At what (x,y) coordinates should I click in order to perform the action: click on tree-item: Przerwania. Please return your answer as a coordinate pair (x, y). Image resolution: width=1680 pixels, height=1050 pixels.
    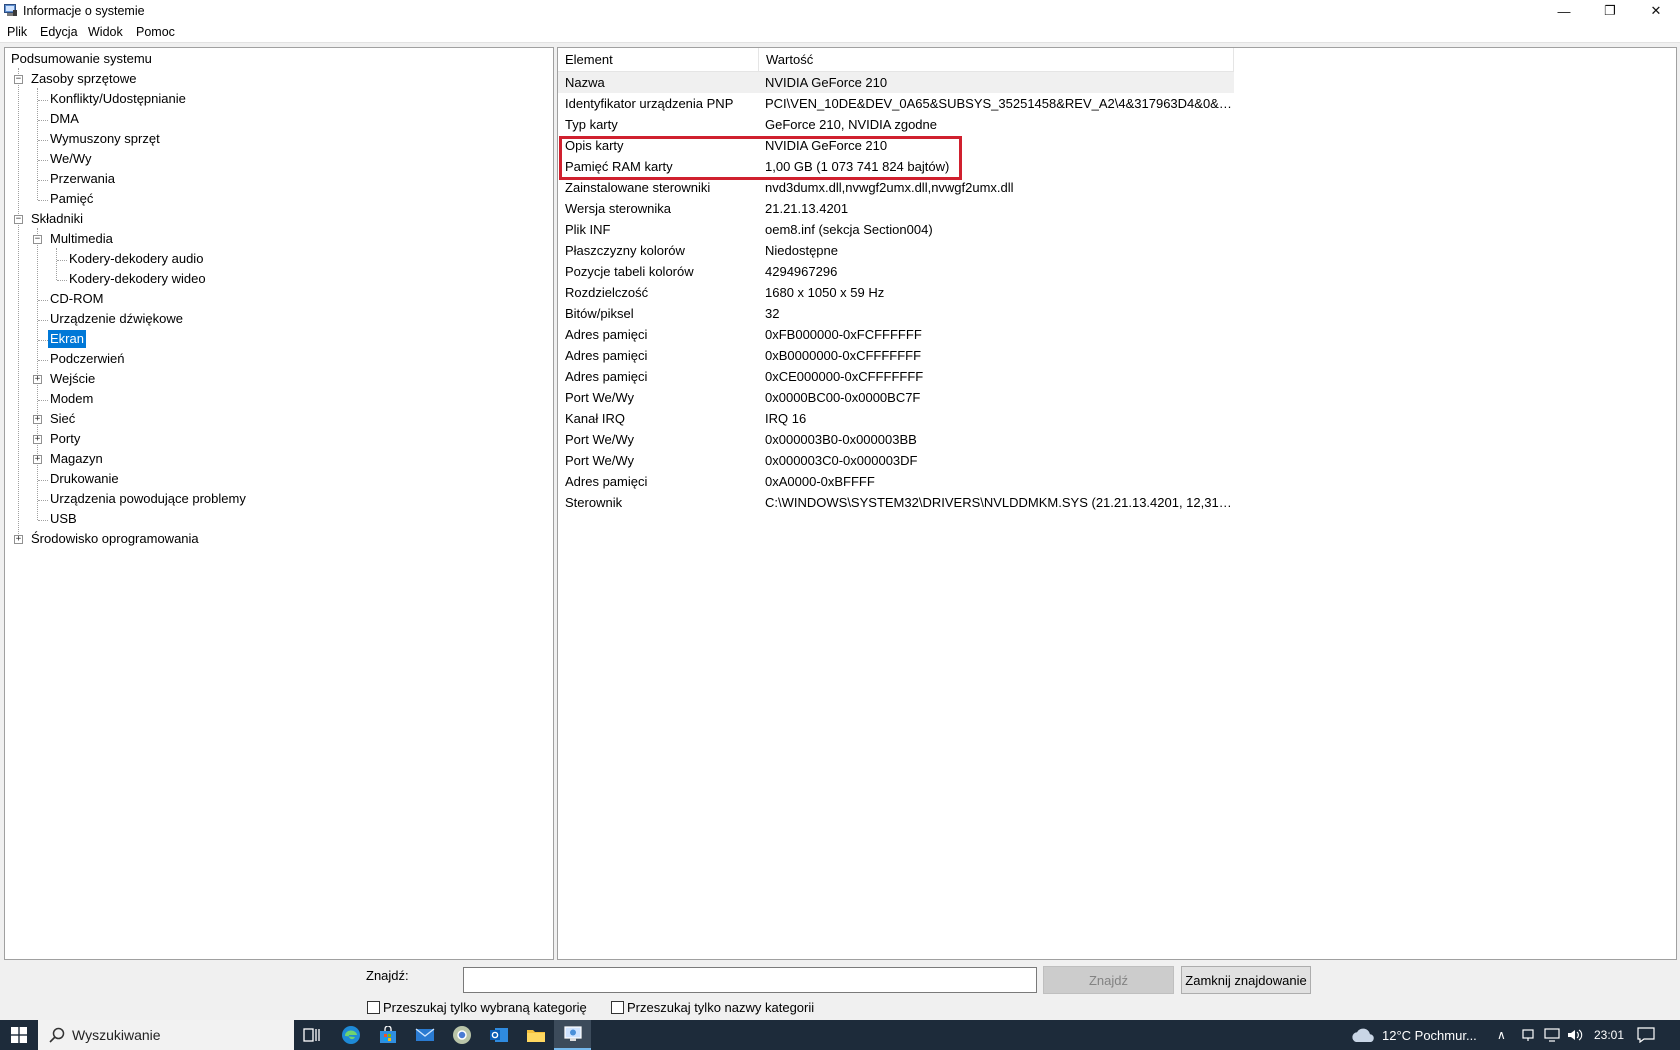
    Looking at the image, I should click on (82, 179).